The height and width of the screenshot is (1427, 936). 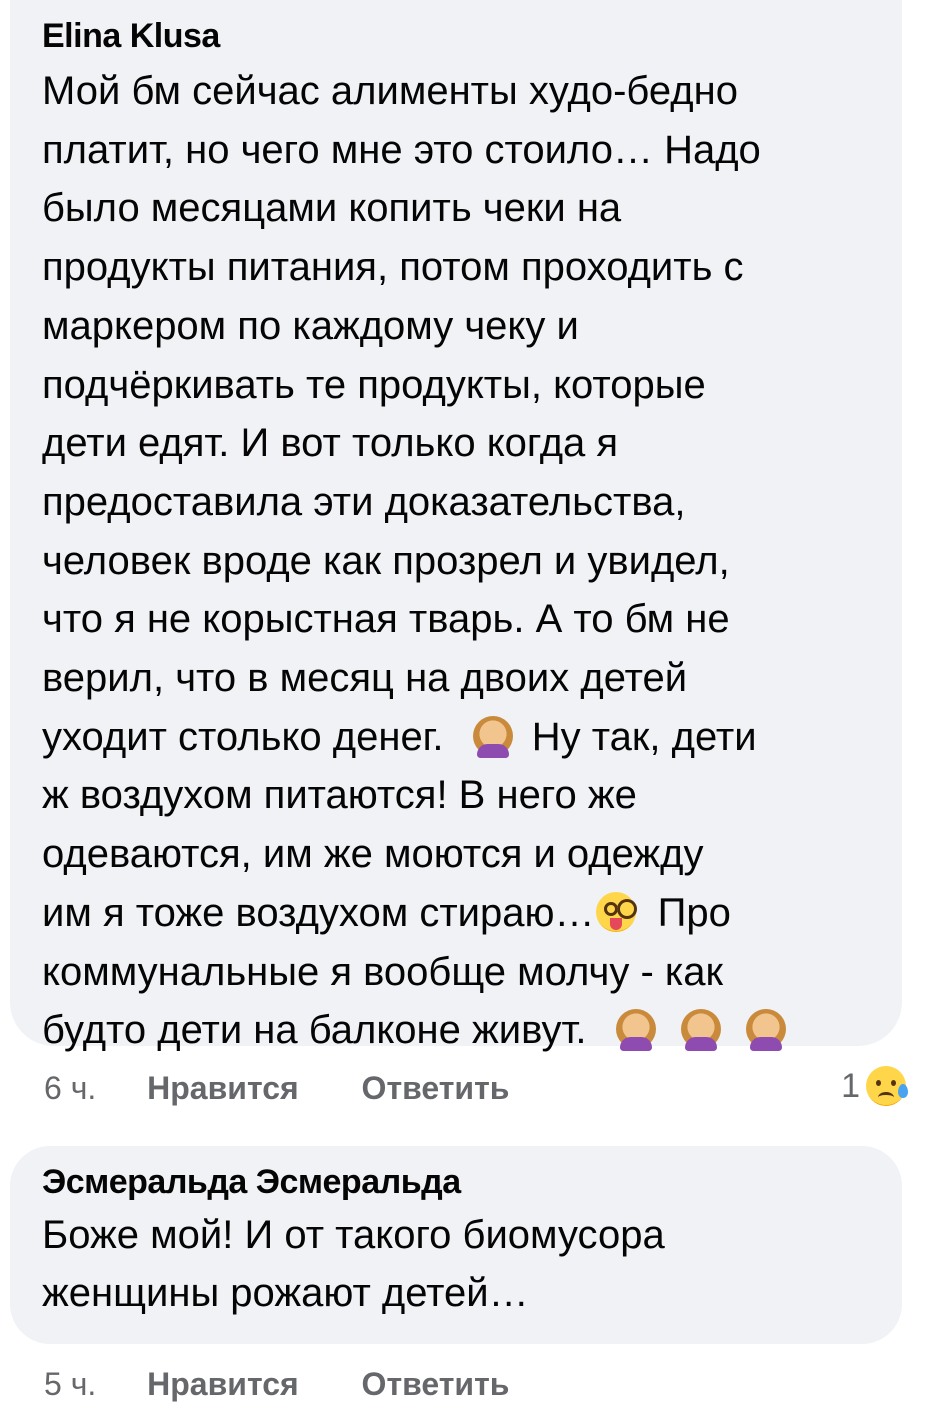 What do you see at coordinates (70, 1384) in the screenshot?
I see `comment-timestamp: 5 ч.` at bounding box center [70, 1384].